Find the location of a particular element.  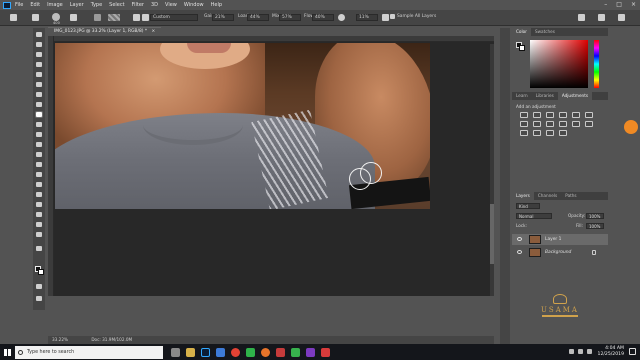

tab-layers: Layers is located at coordinates (523, 196).